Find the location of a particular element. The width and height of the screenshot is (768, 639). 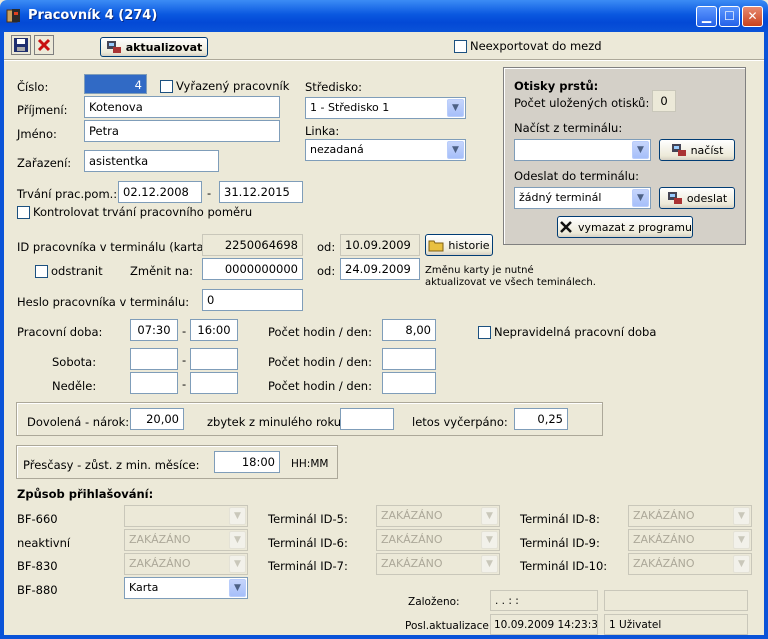

irregular-checkbox is located at coordinates (484, 332).